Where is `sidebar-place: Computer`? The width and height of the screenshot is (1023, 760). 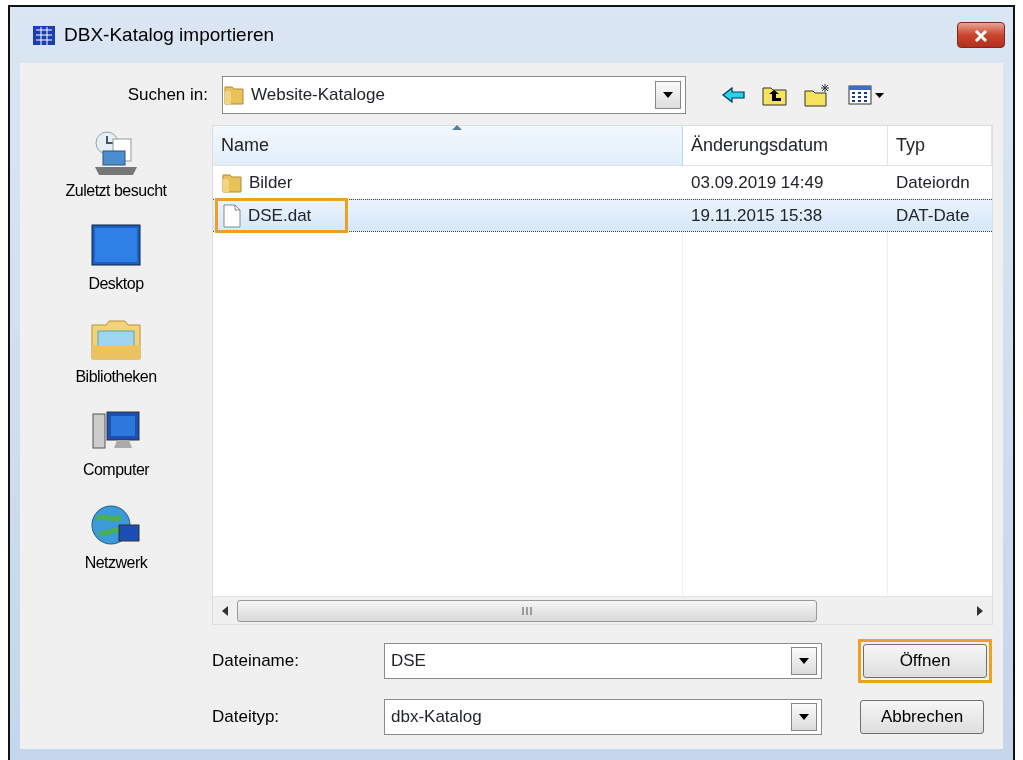 sidebar-place: Computer is located at coordinates (116, 449).